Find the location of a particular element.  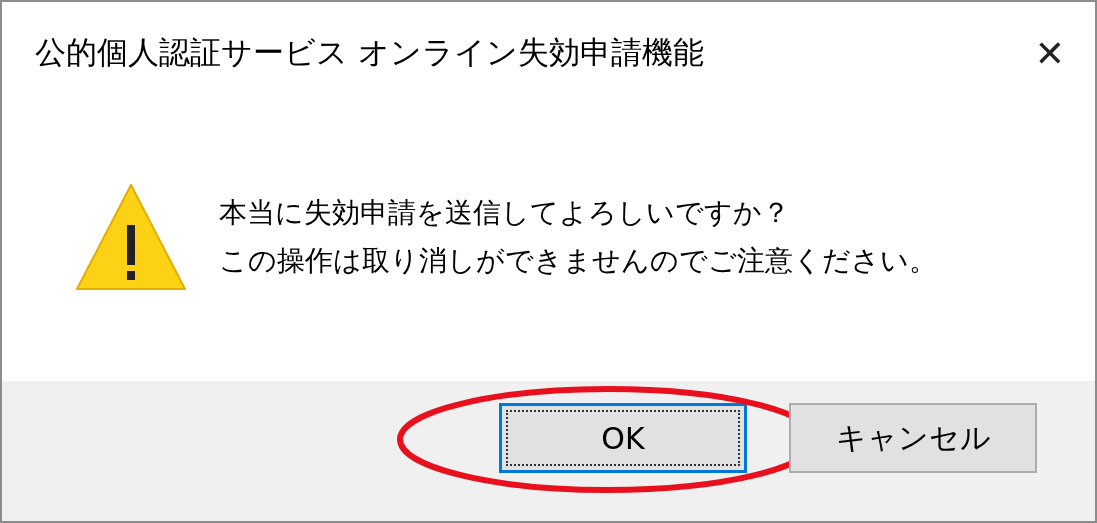

window-title: 公的個人認証サービス オンライン失効申請機能 is located at coordinates (369, 52).